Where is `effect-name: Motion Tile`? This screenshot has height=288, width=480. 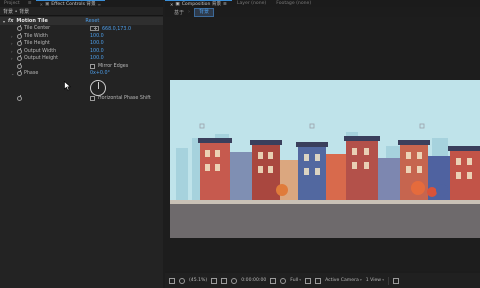 effect-name: Motion Tile is located at coordinates (32, 21).